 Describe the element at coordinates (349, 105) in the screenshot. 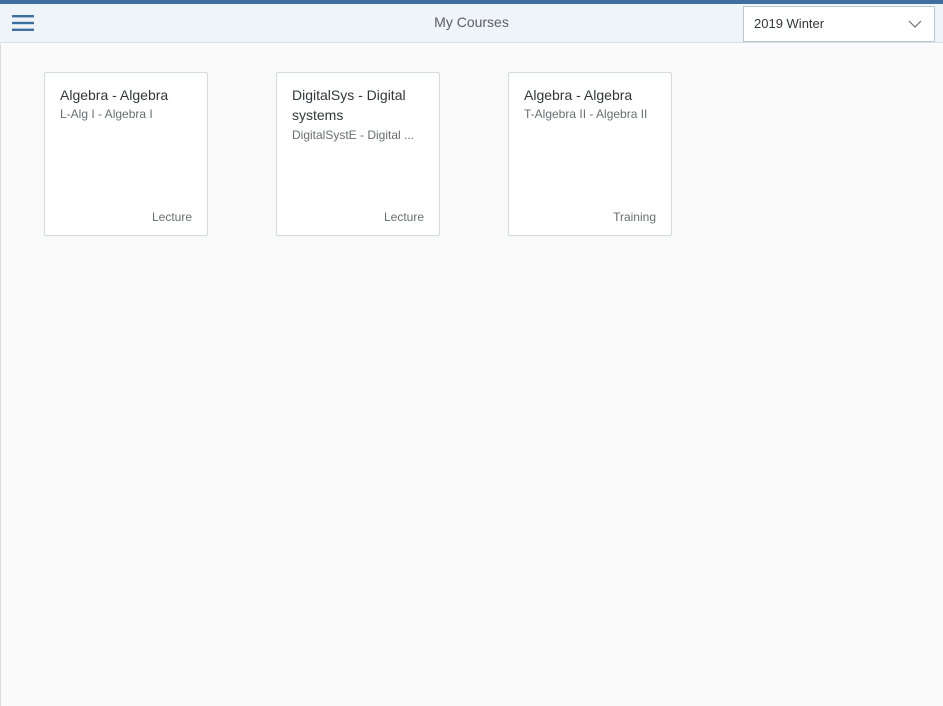

I see `course-title: DigitalSys - Digital systems` at that location.